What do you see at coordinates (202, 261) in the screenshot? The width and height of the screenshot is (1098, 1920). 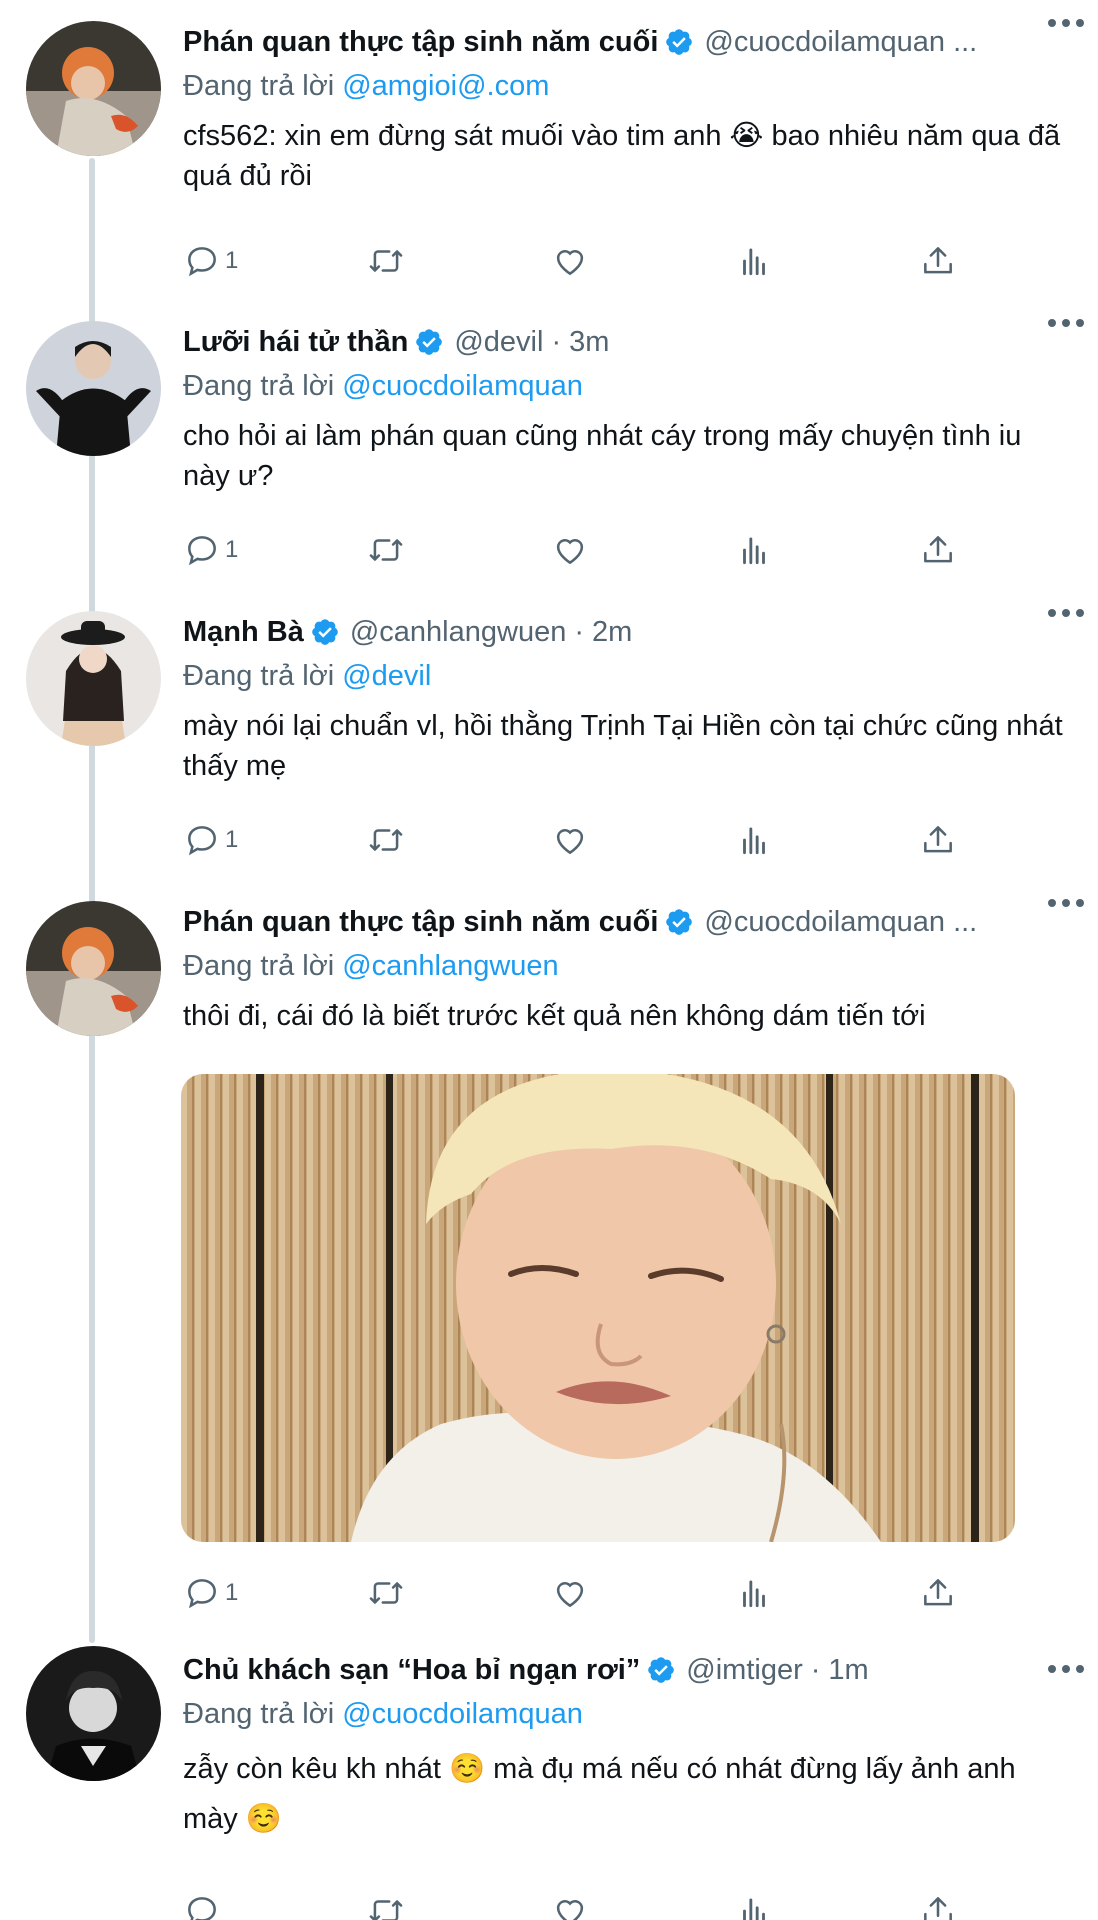 I see `reply-icon` at bounding box center [202, 261].